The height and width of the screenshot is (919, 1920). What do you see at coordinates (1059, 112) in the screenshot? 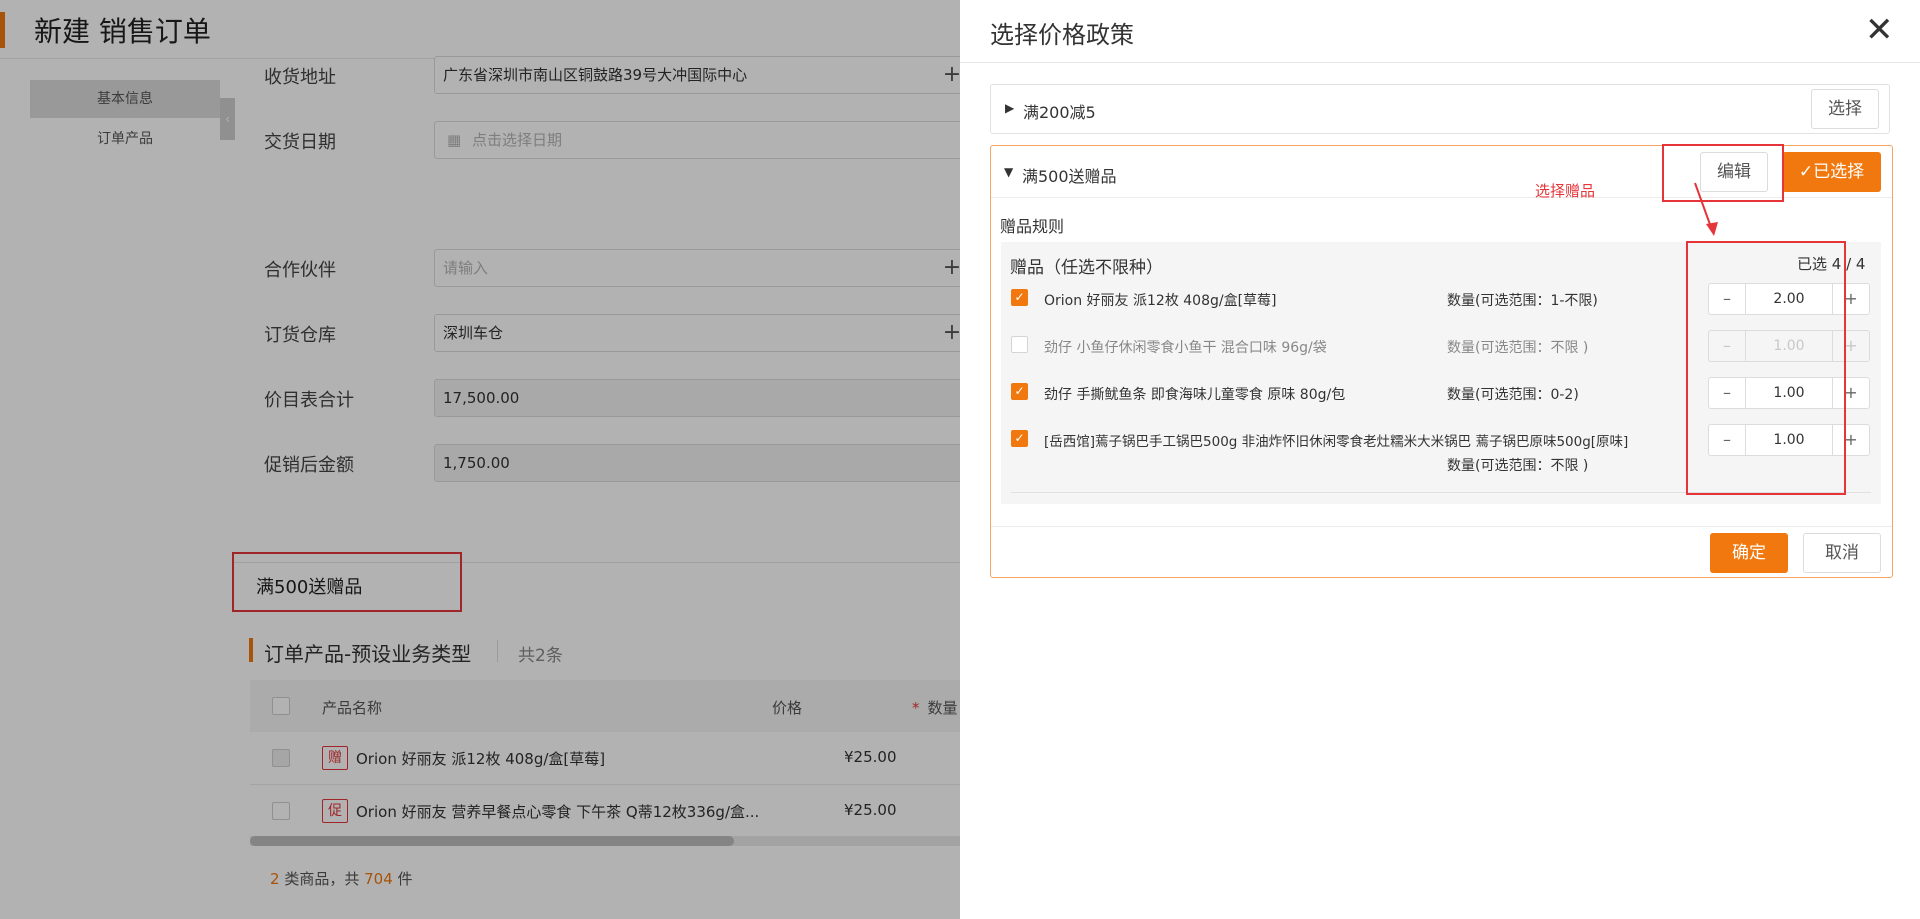
I see `policy-name: 满200减5` at bounding box center [1059, 112].